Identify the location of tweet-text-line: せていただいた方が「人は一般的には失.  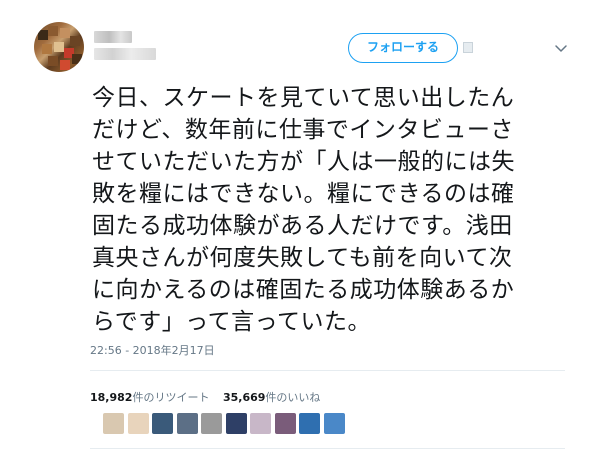
(303, 162).